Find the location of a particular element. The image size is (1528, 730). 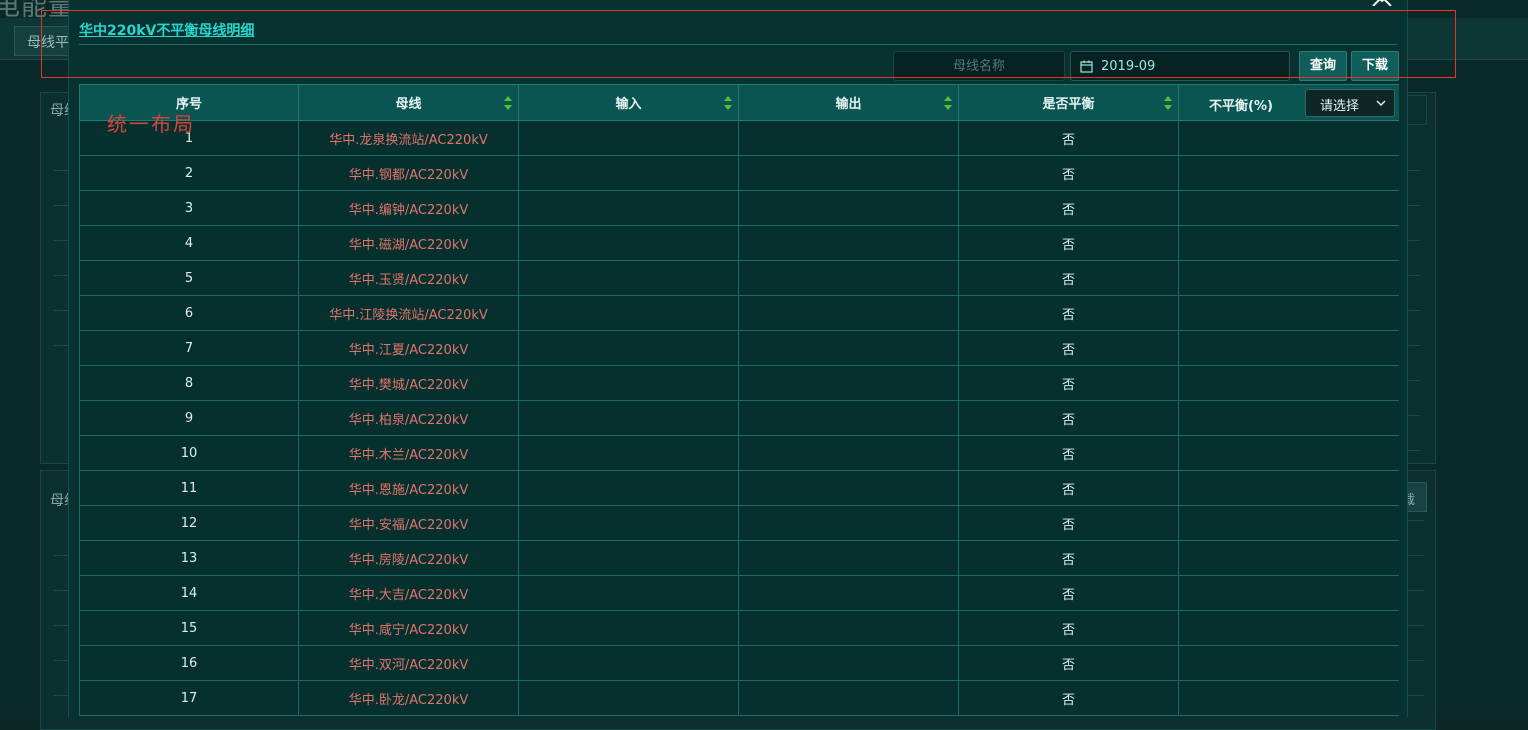

table-row: 13 华中.房陵/AC220kV 否 is located at coordinates (739, 558).